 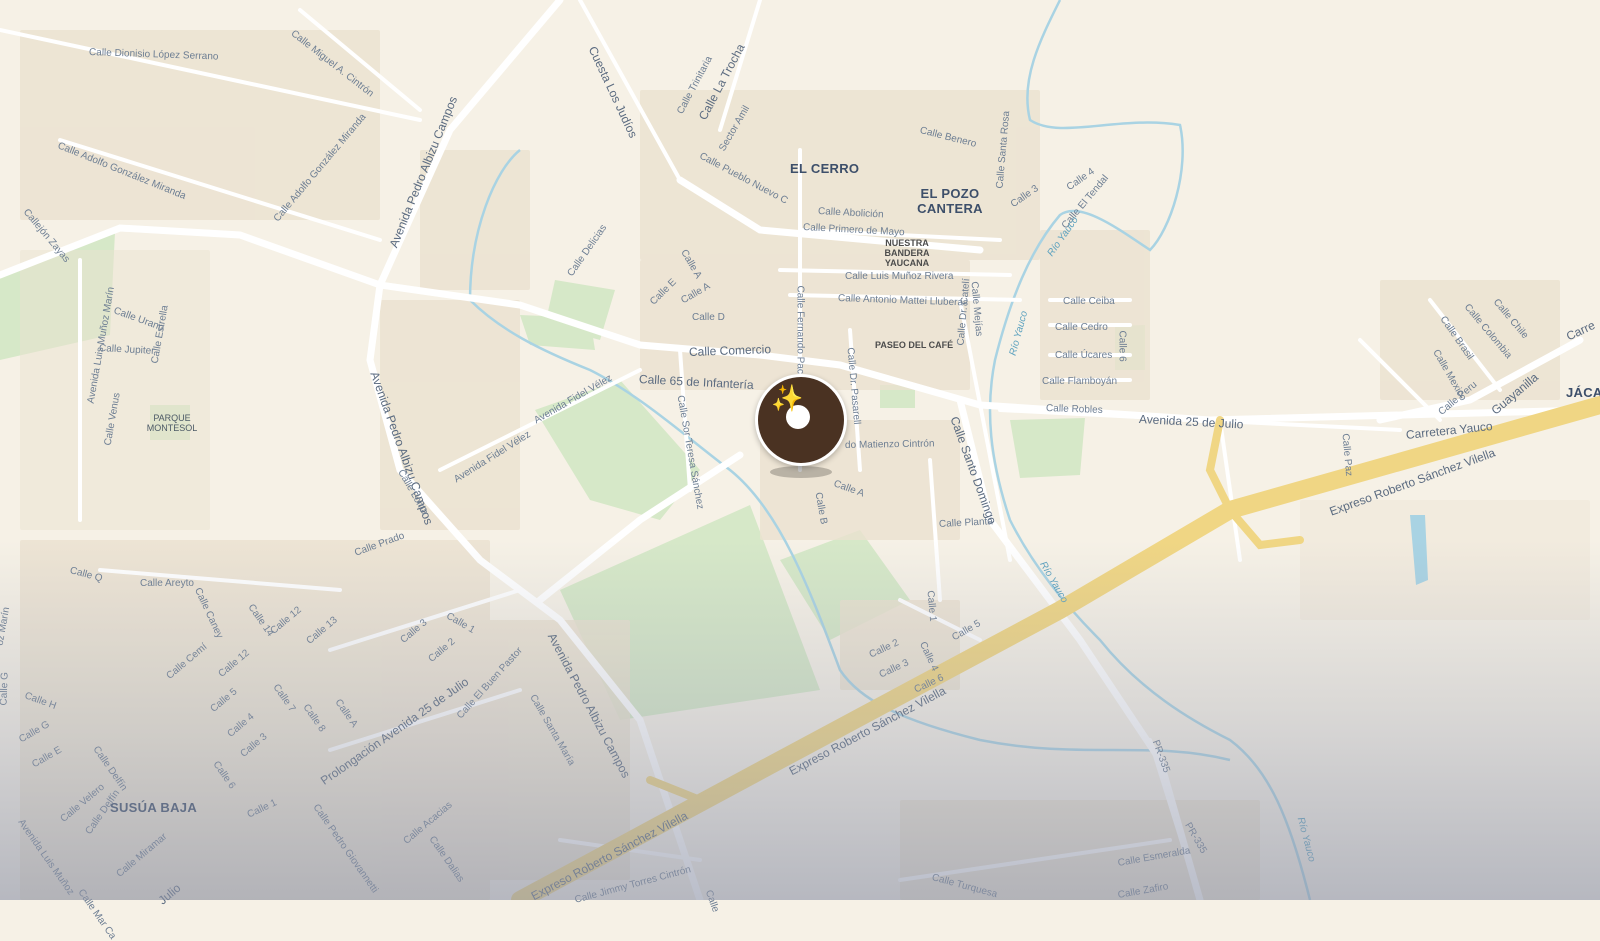 What do you see at coordinates (801, 420) in the screenshot?
I see `location-marker: ✨` at bounding box center [801, 420].